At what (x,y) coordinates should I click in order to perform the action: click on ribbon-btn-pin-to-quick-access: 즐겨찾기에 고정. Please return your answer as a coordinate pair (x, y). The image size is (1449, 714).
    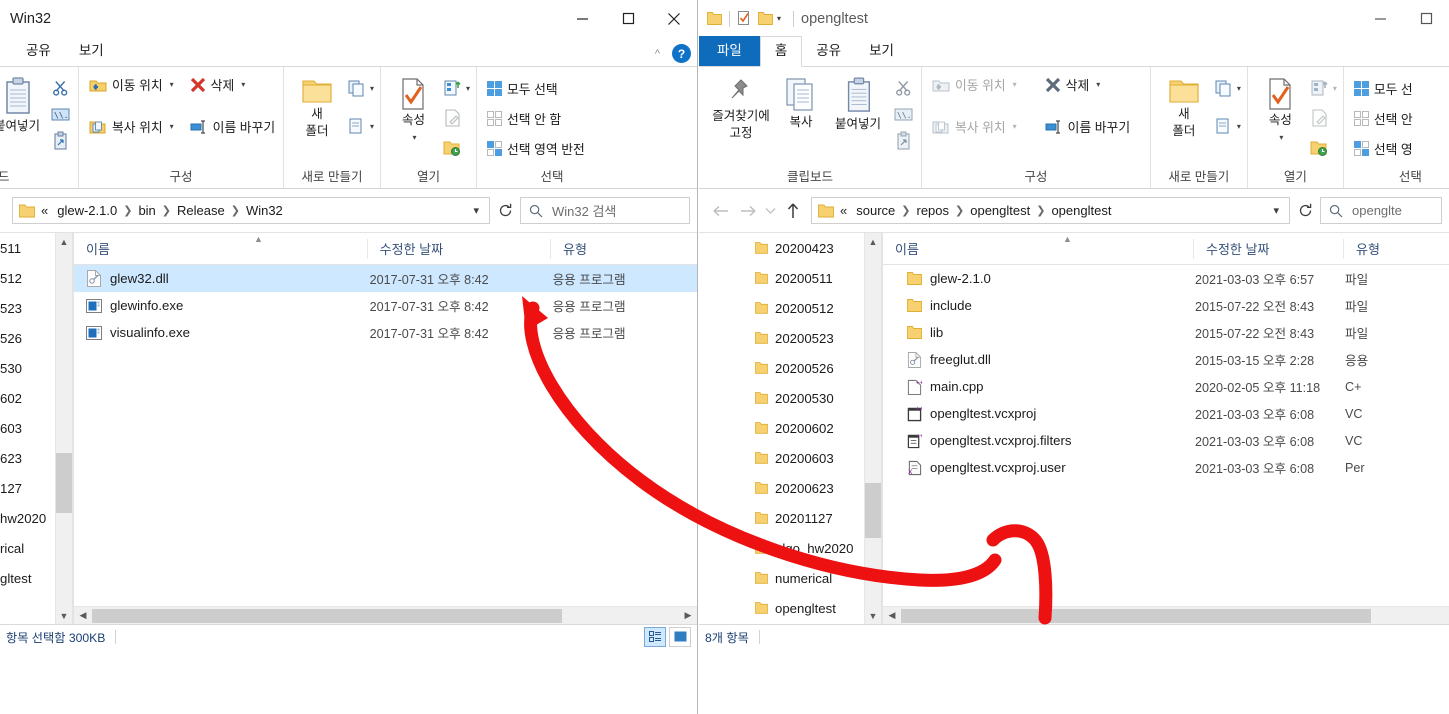
    Looking at the image, I should click on (741, 106).